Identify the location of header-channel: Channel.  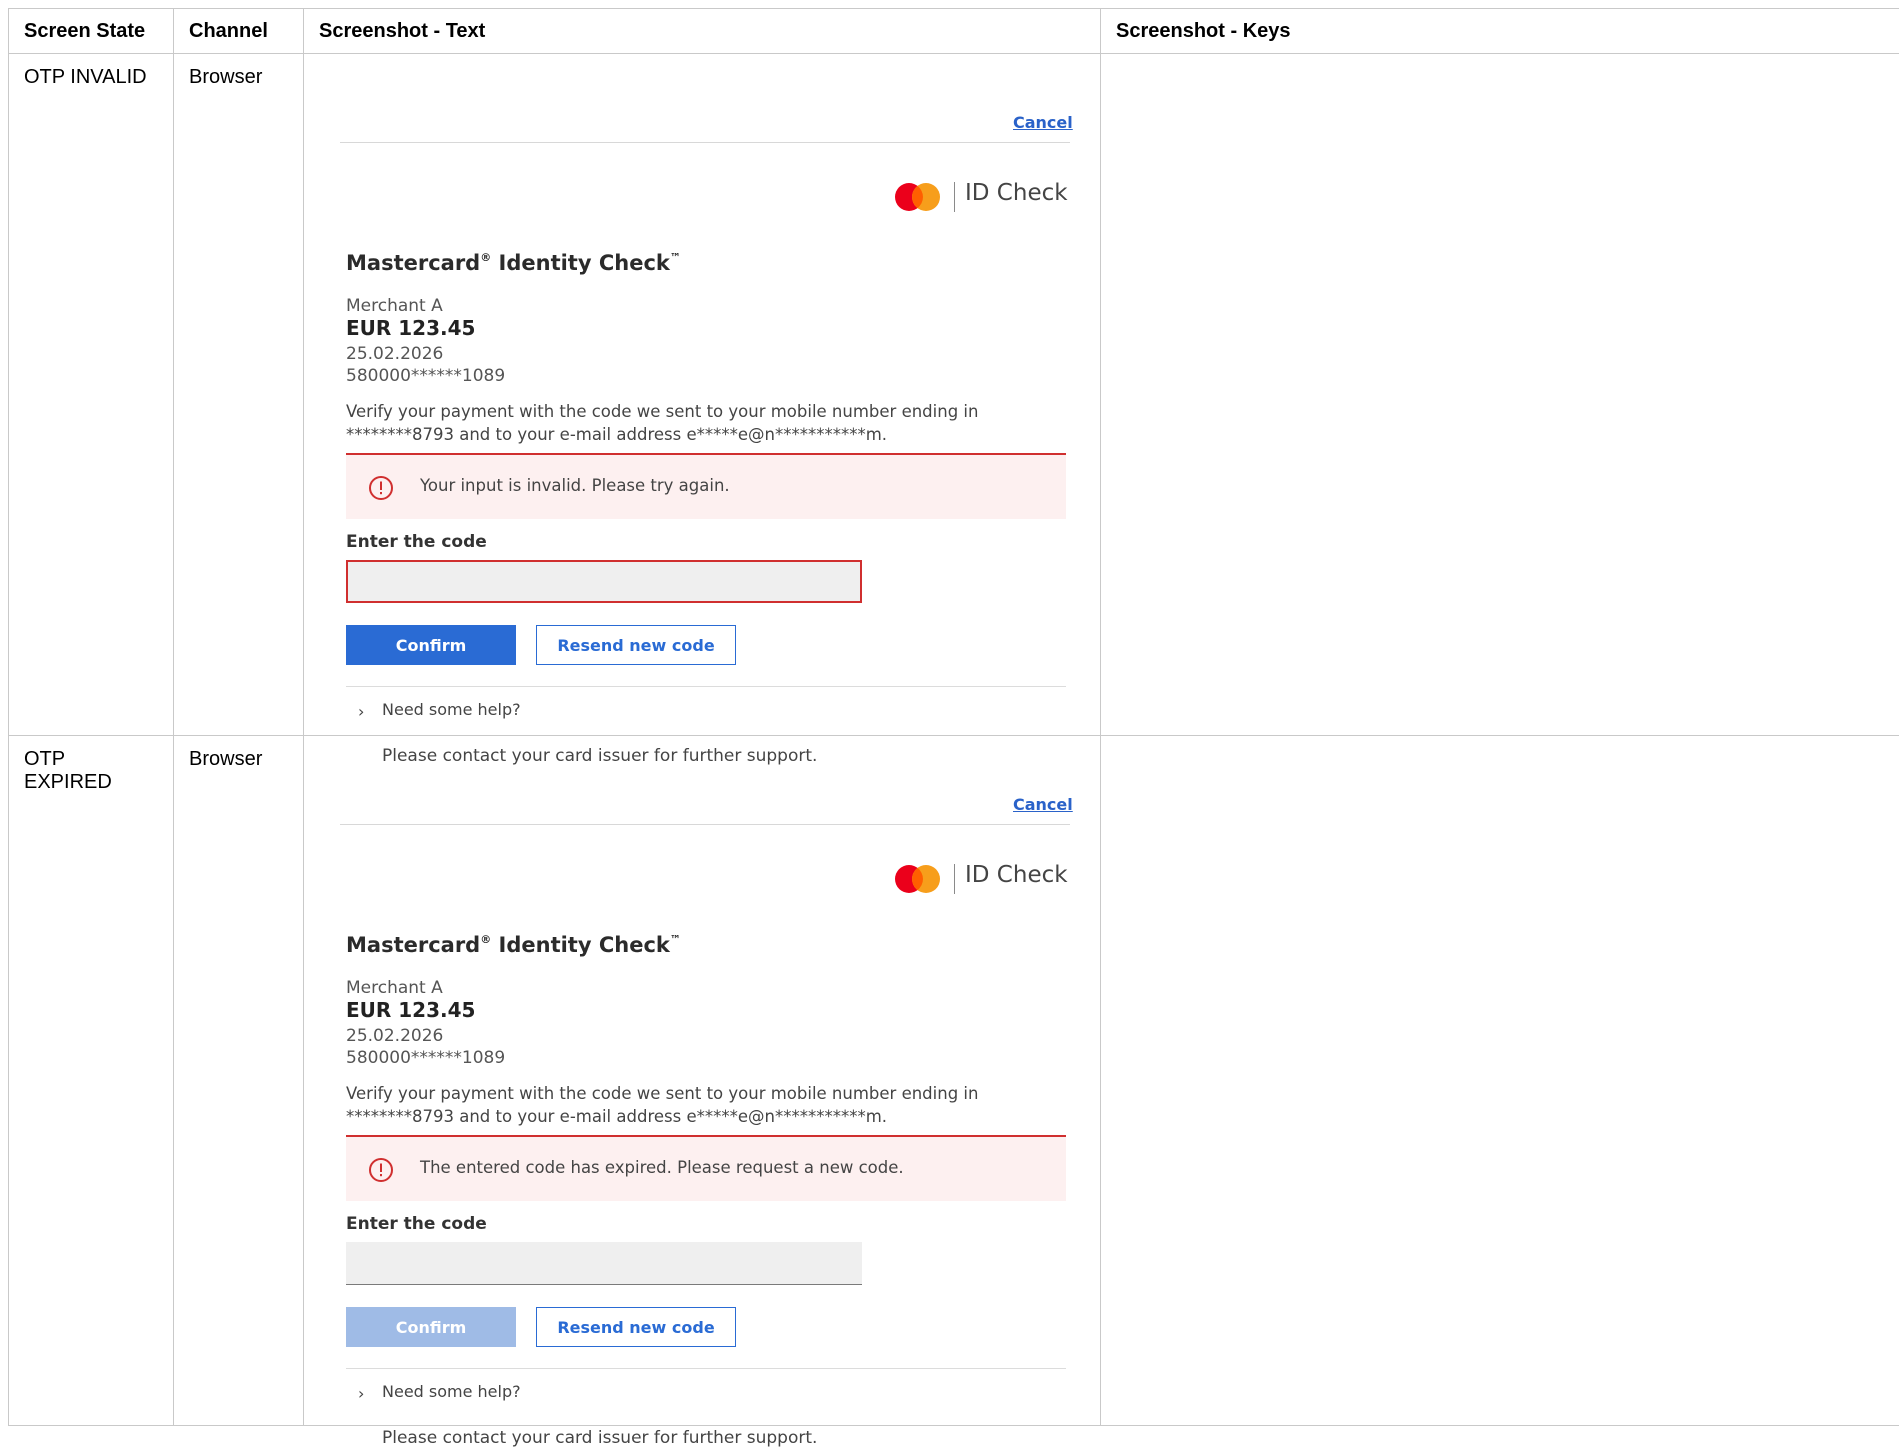
(239, 31).